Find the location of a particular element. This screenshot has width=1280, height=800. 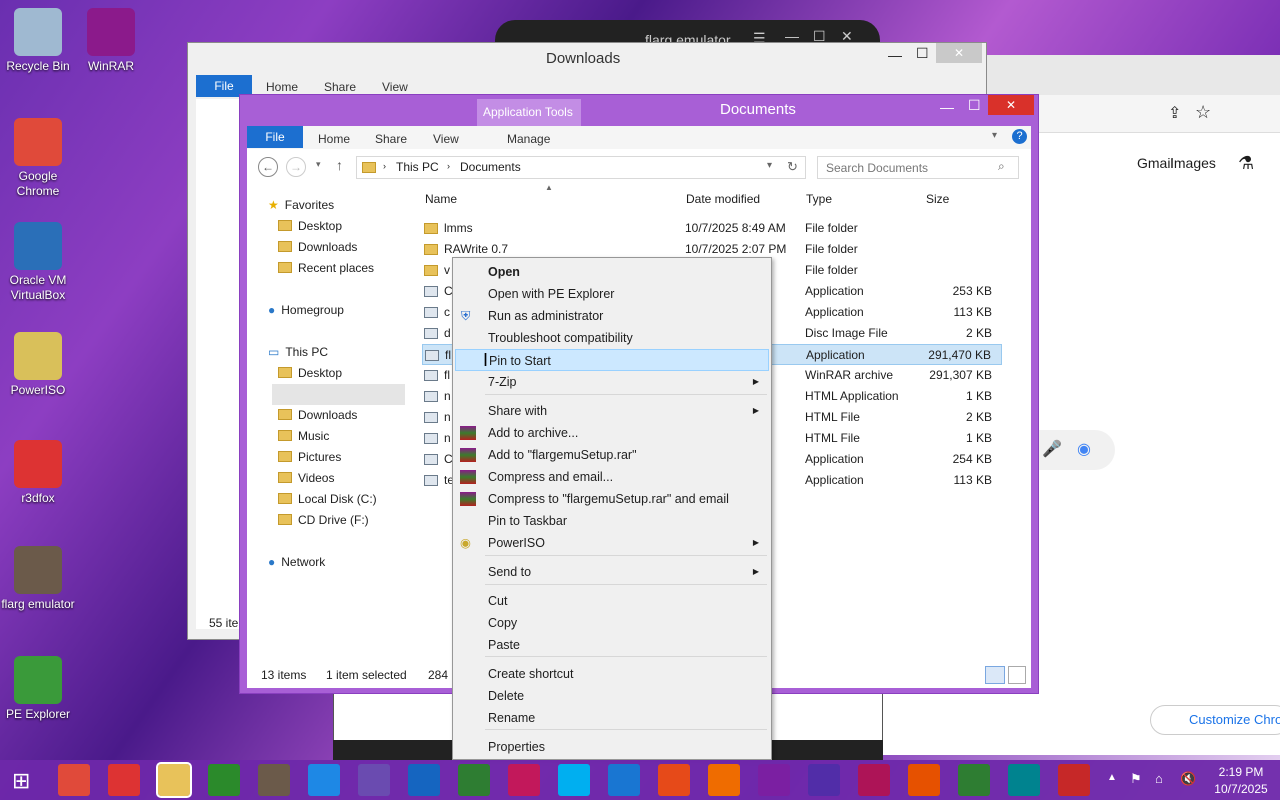

flag-icon: ⚑ is located at coordinates (1136, 779).